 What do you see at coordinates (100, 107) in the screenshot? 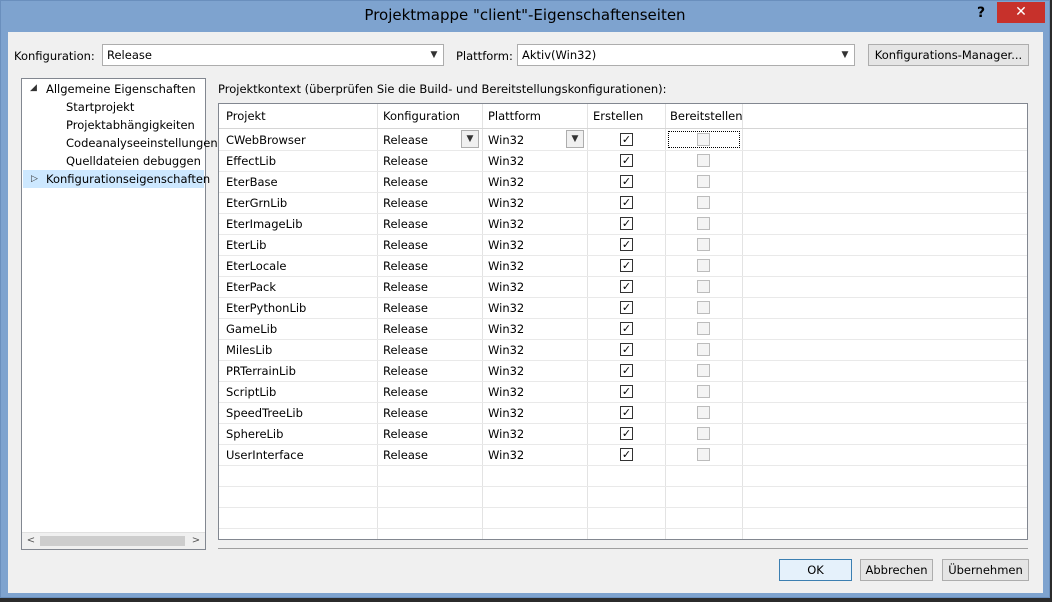
I see `tree-item-startup-project: Startprojekt` at bounding box center [100, 107].